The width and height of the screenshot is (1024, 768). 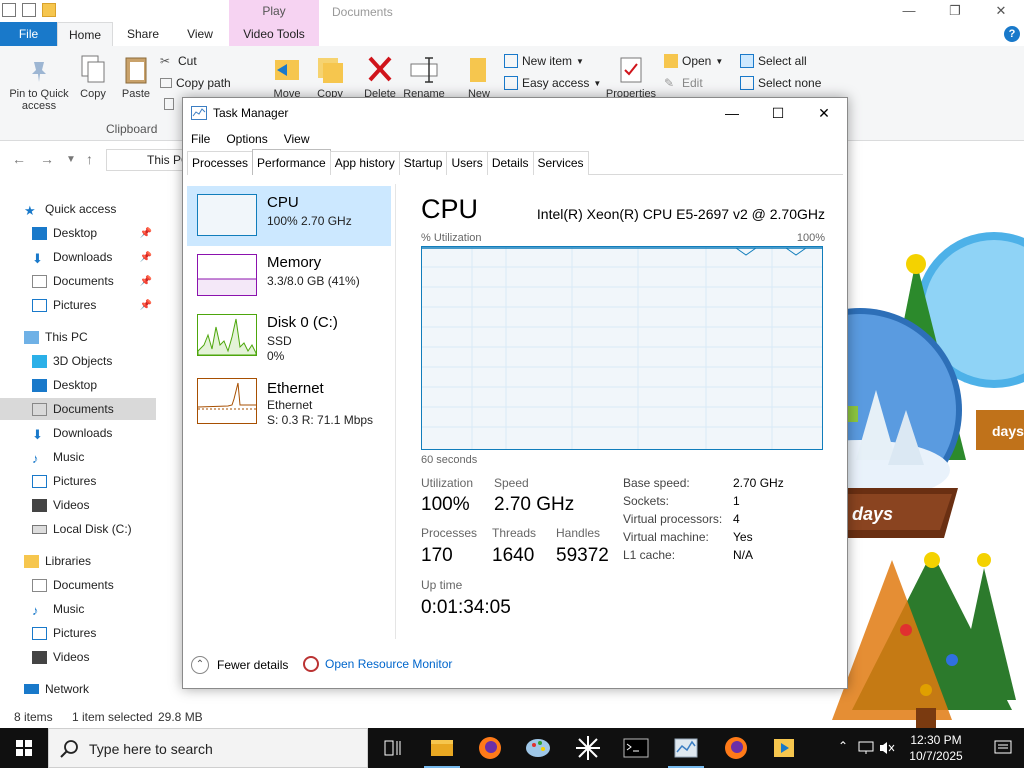 I want to click on tab-services: Services, so click(x=560, y=163).